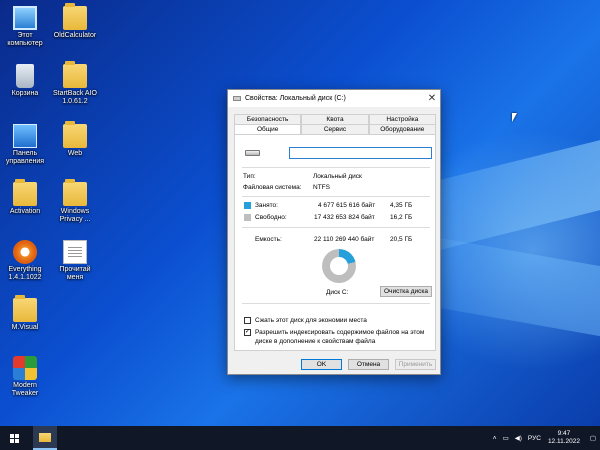  Describe the element at coordinates (337, 176) in the screenshot. I see `type-value: Локальный диск` at that location.